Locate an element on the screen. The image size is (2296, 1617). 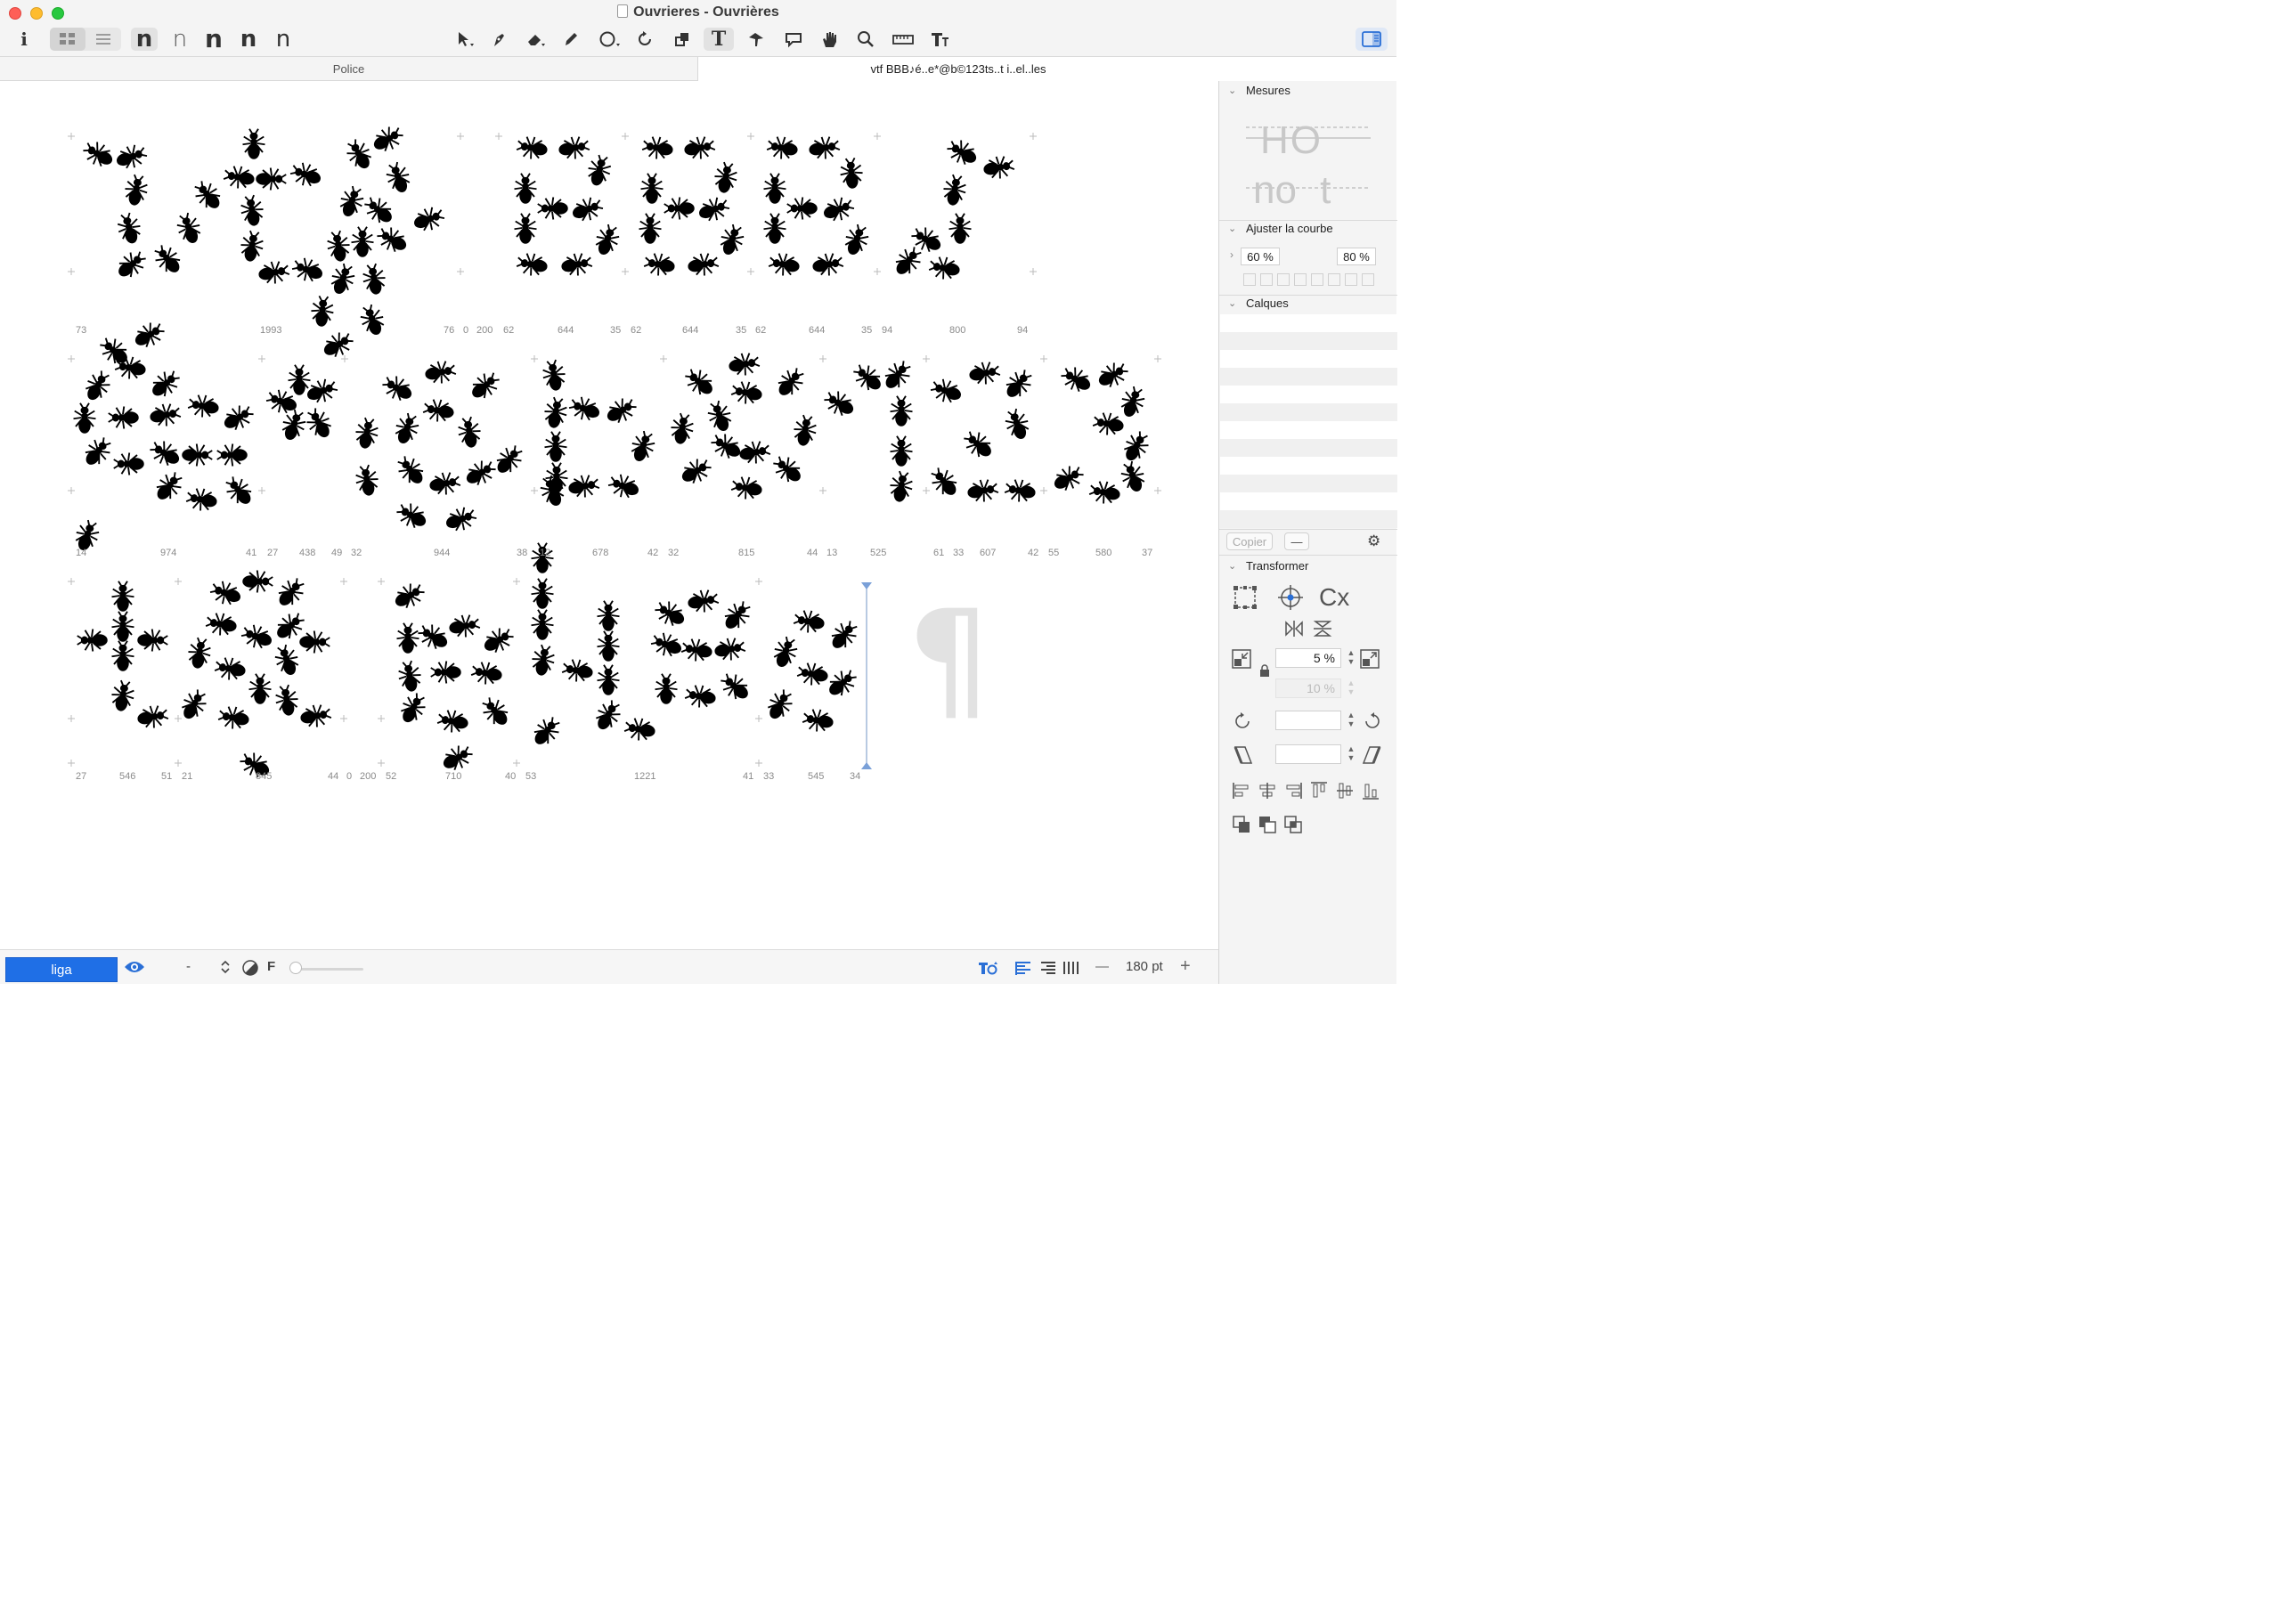
annotation-icon is located at coordinates (793, 39).